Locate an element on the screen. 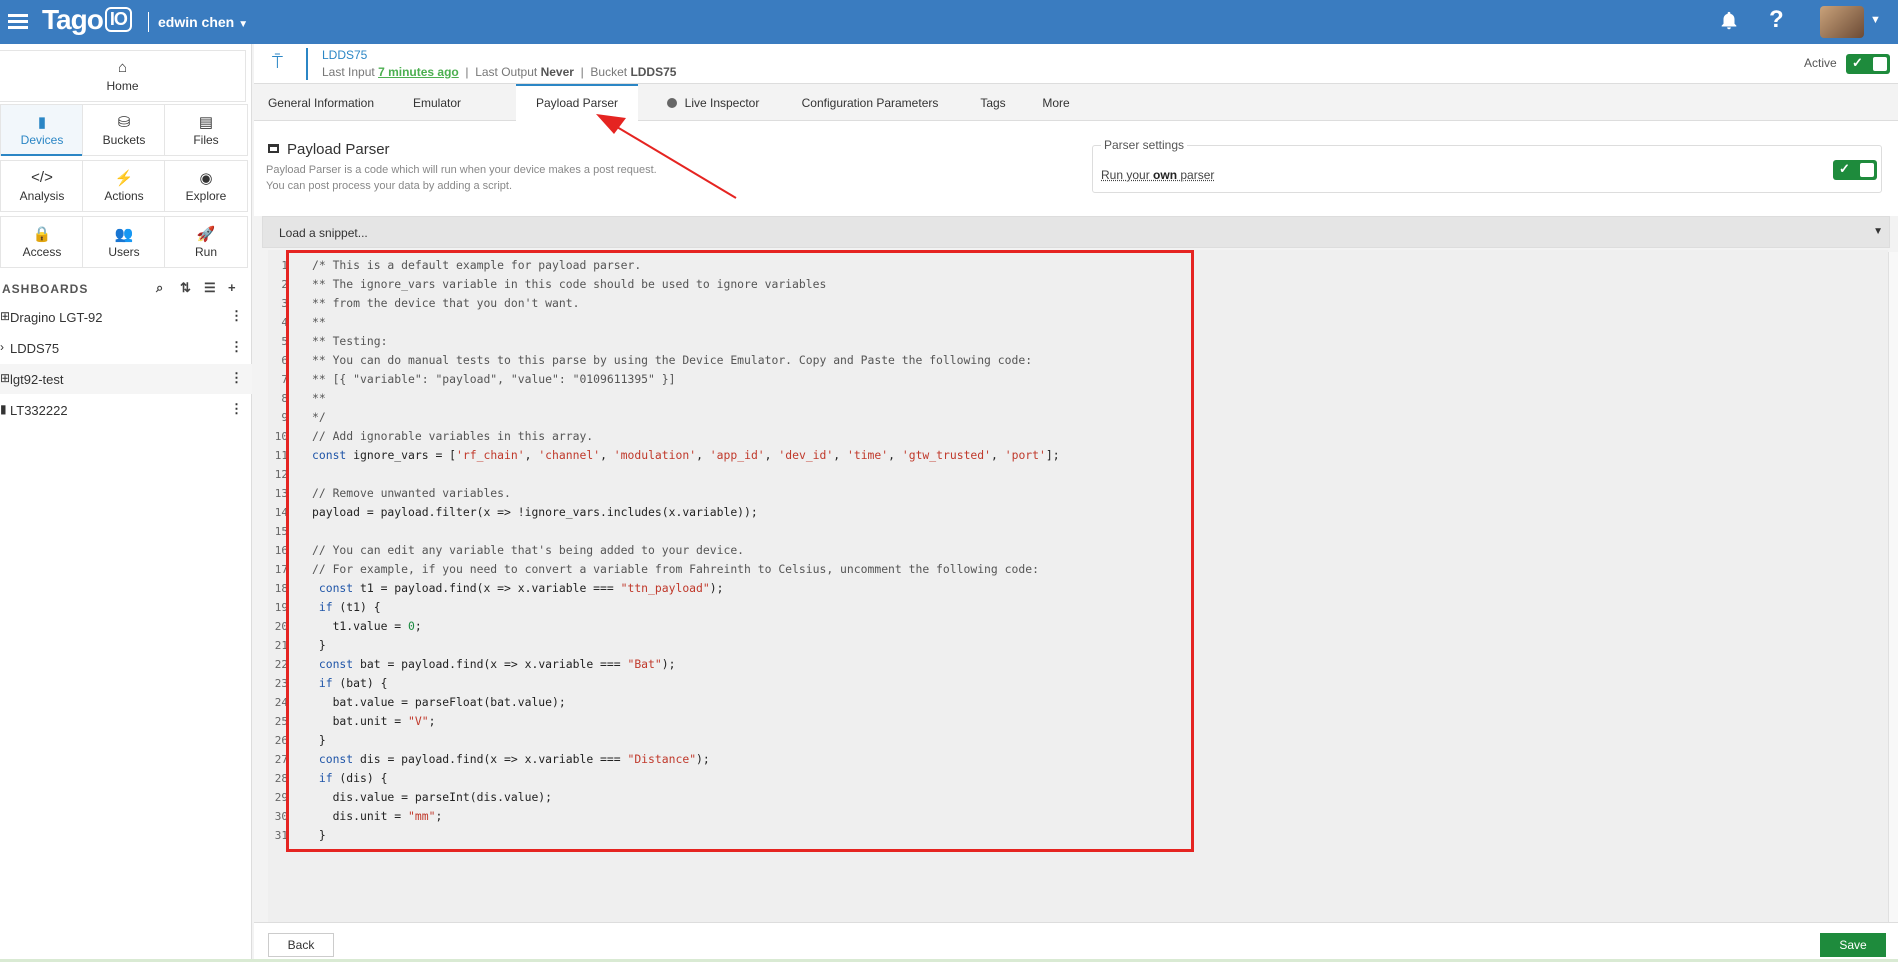 The image size is (1898, 962). line-number: 30 is located at coordinates (281, 816).